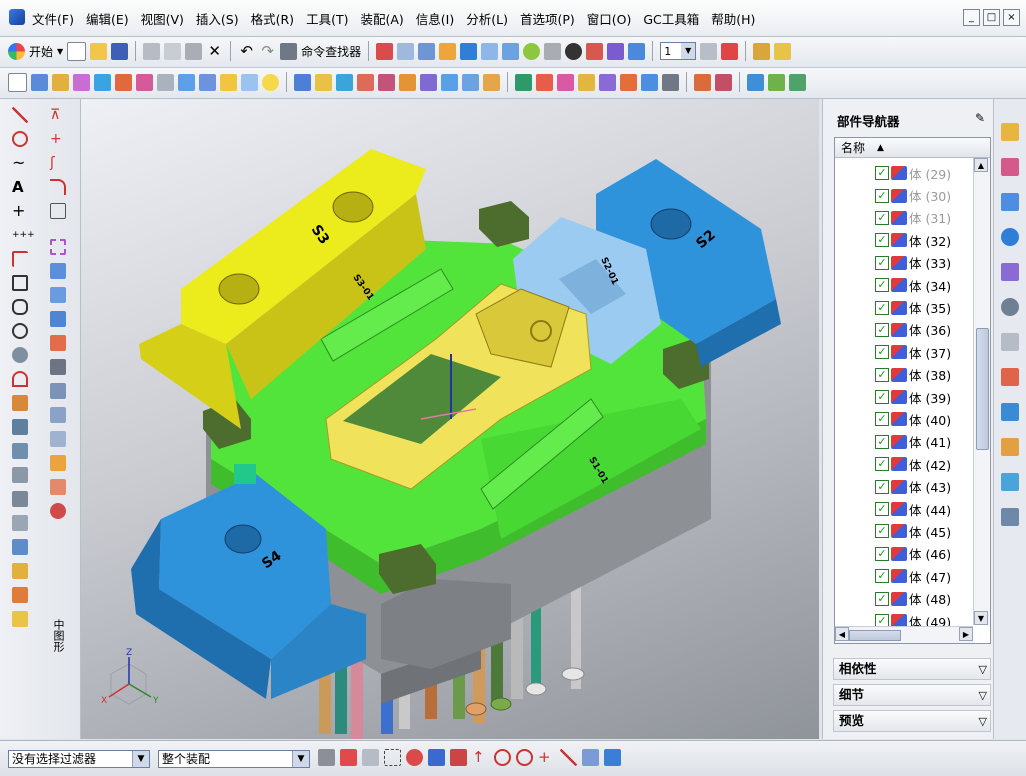 The image size is (1026, 776). What do you see at coordinates (20, 211) in the screenshot?
I see `point-icon: +` at bounding box center [20, 211].